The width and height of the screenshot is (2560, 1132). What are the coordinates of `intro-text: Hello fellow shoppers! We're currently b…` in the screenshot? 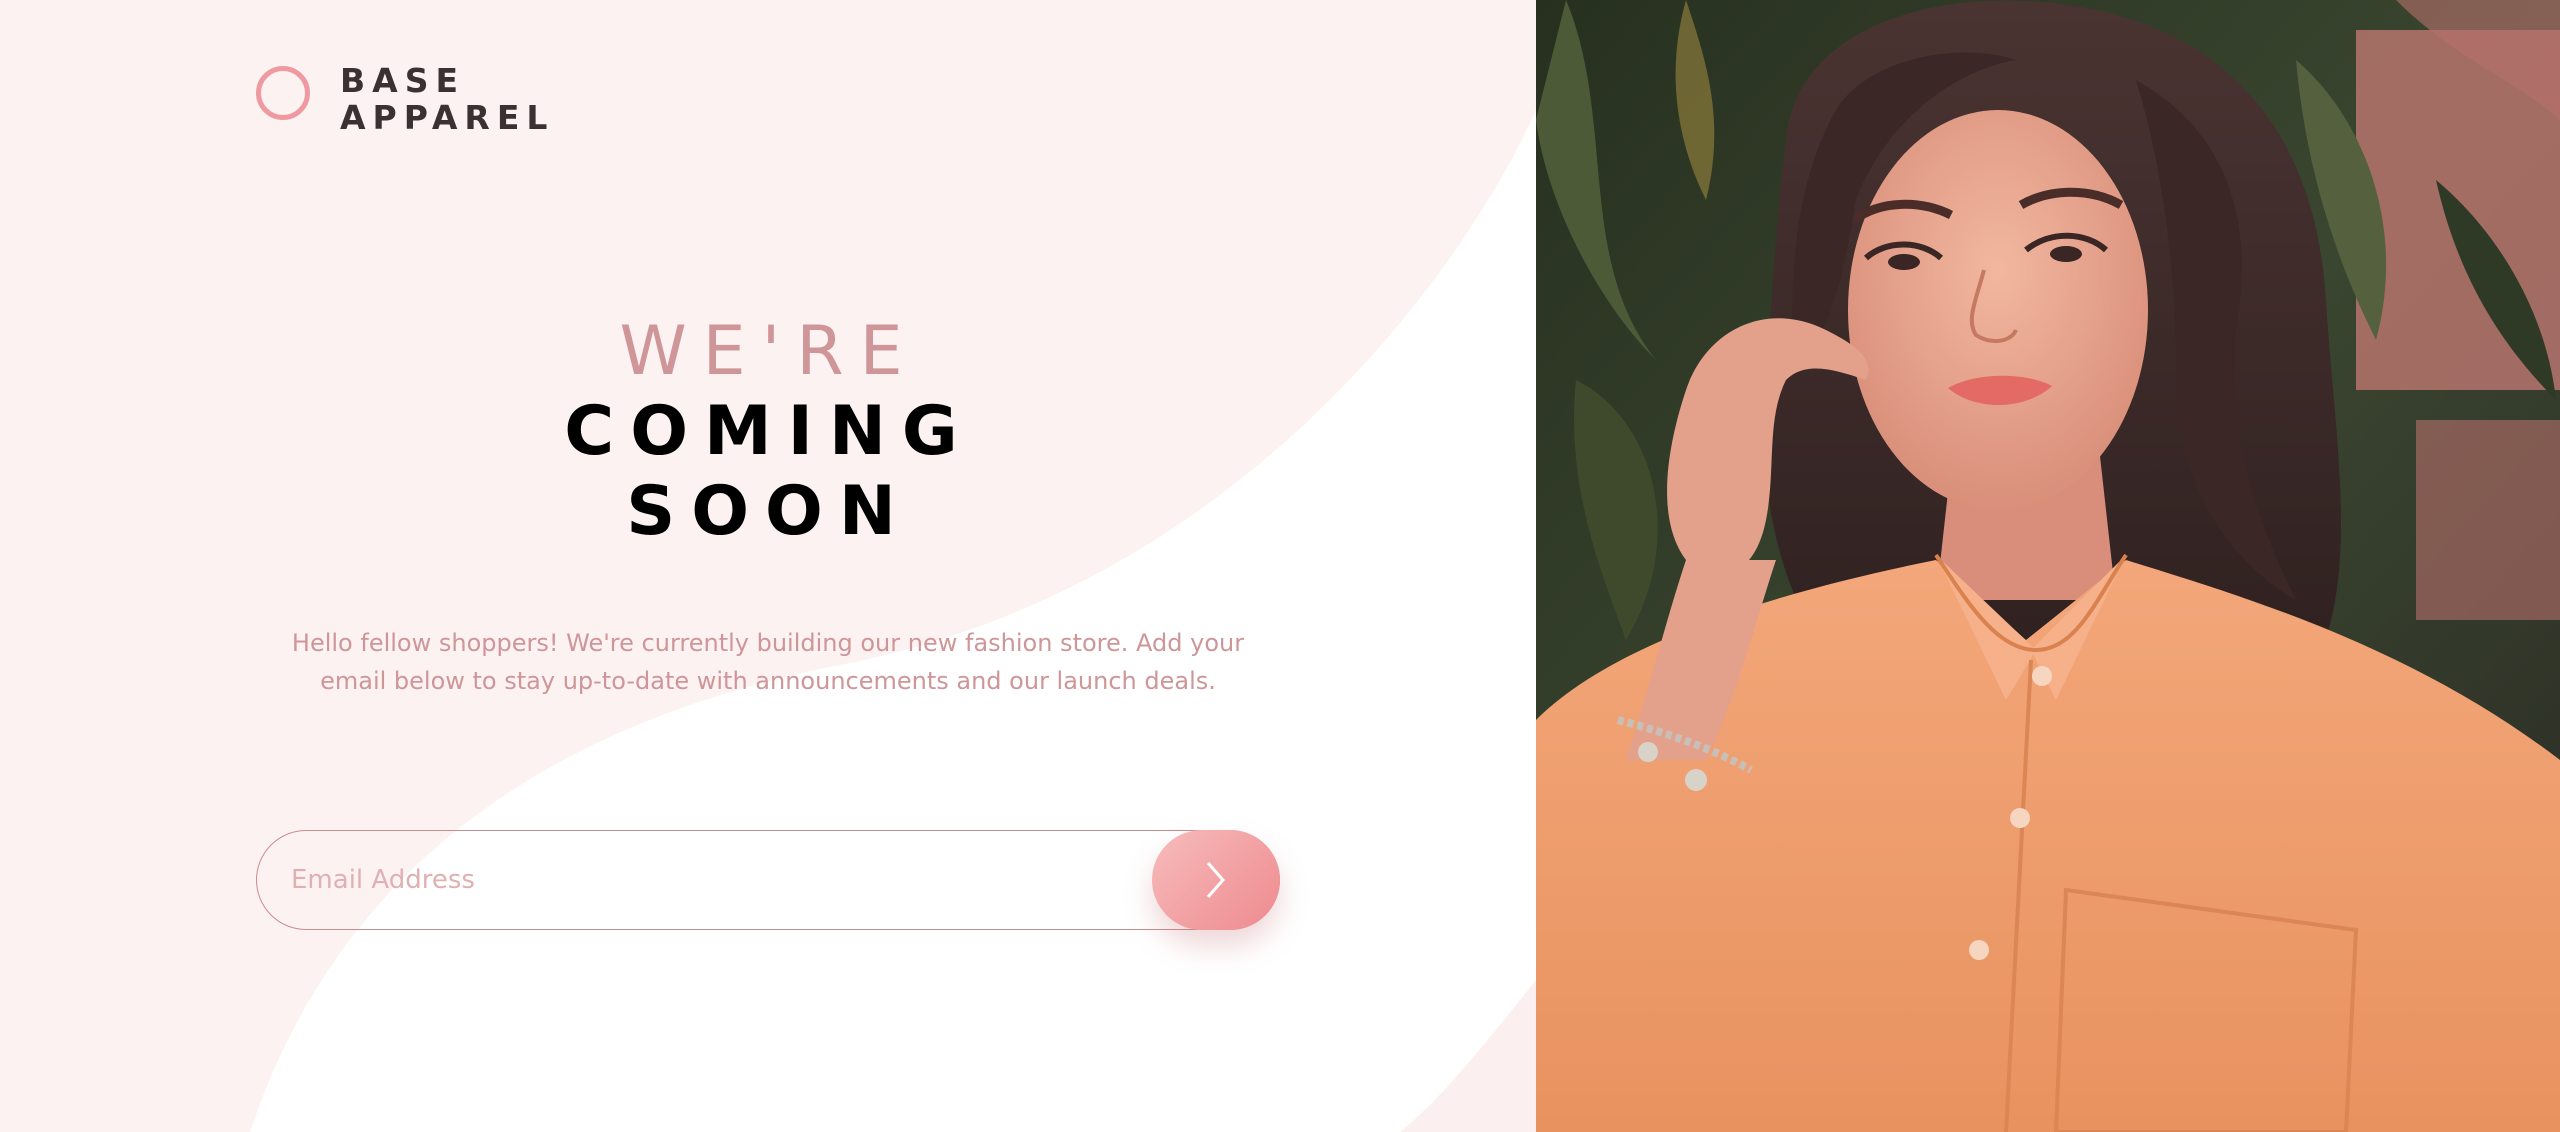 It's located at (768, 662).